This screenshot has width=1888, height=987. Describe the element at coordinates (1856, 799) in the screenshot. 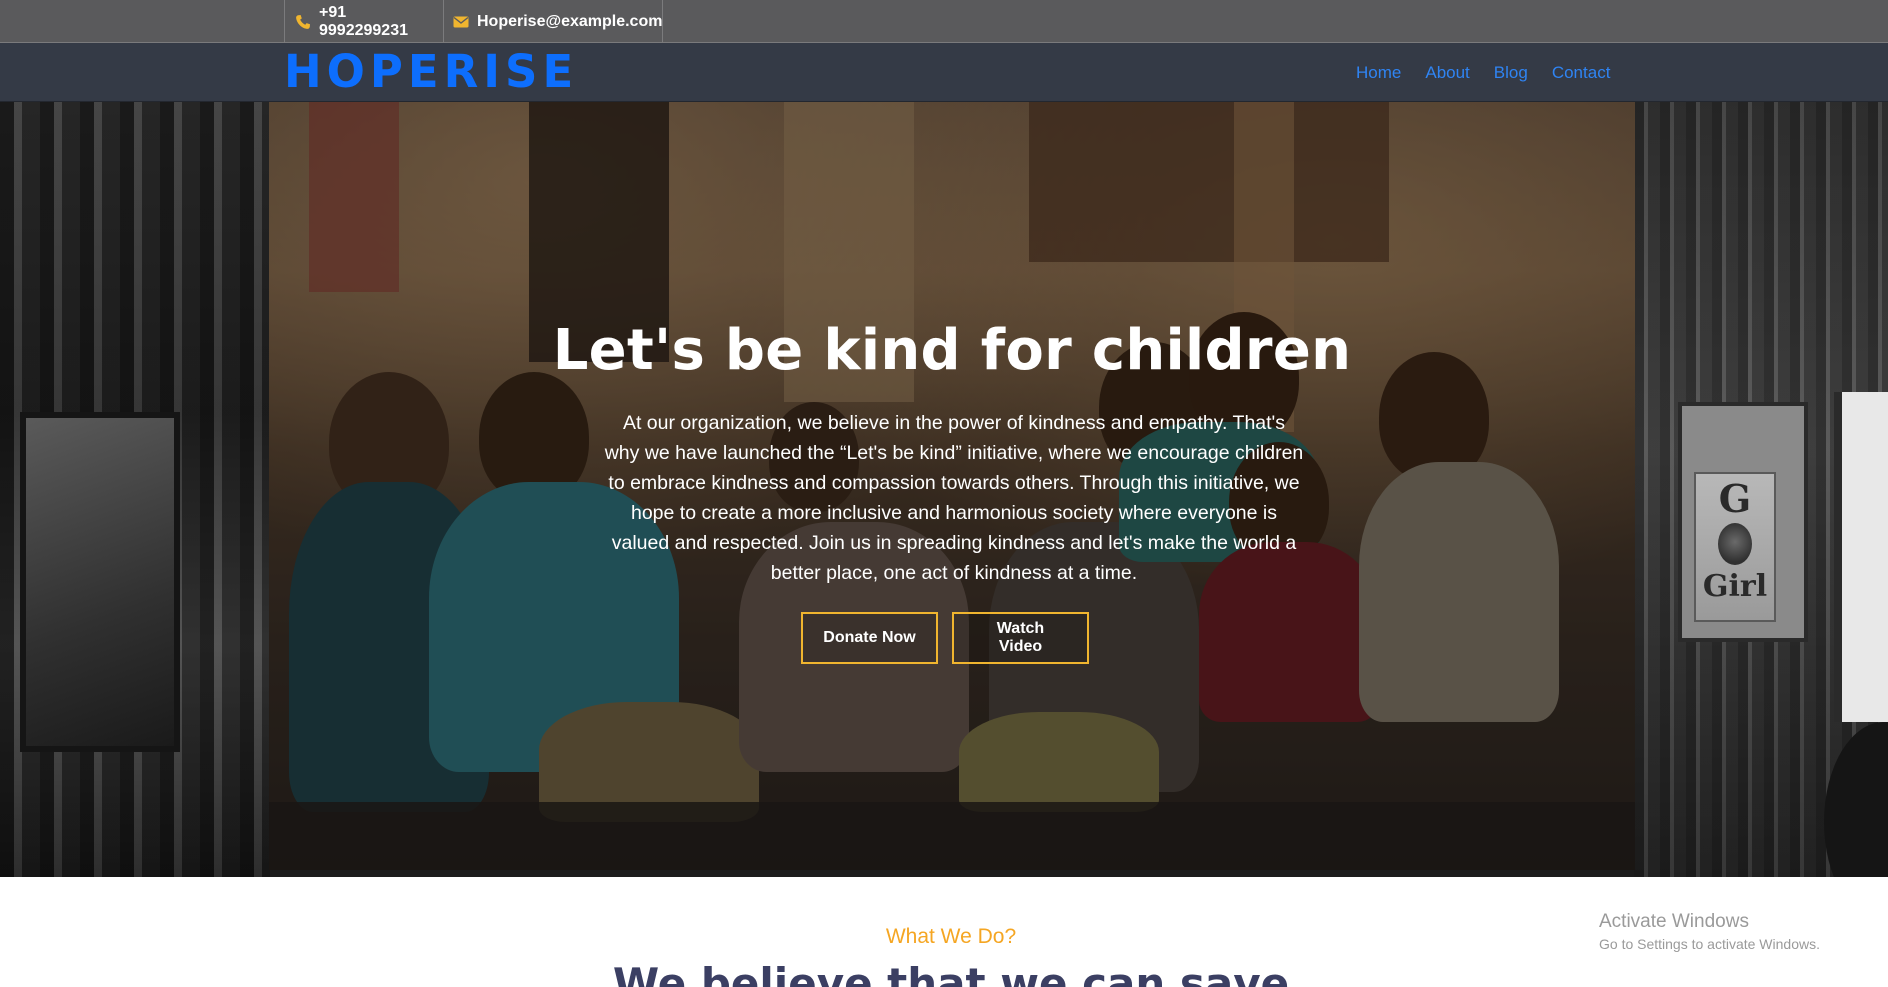

I see `child-head-silhouette` at that location.